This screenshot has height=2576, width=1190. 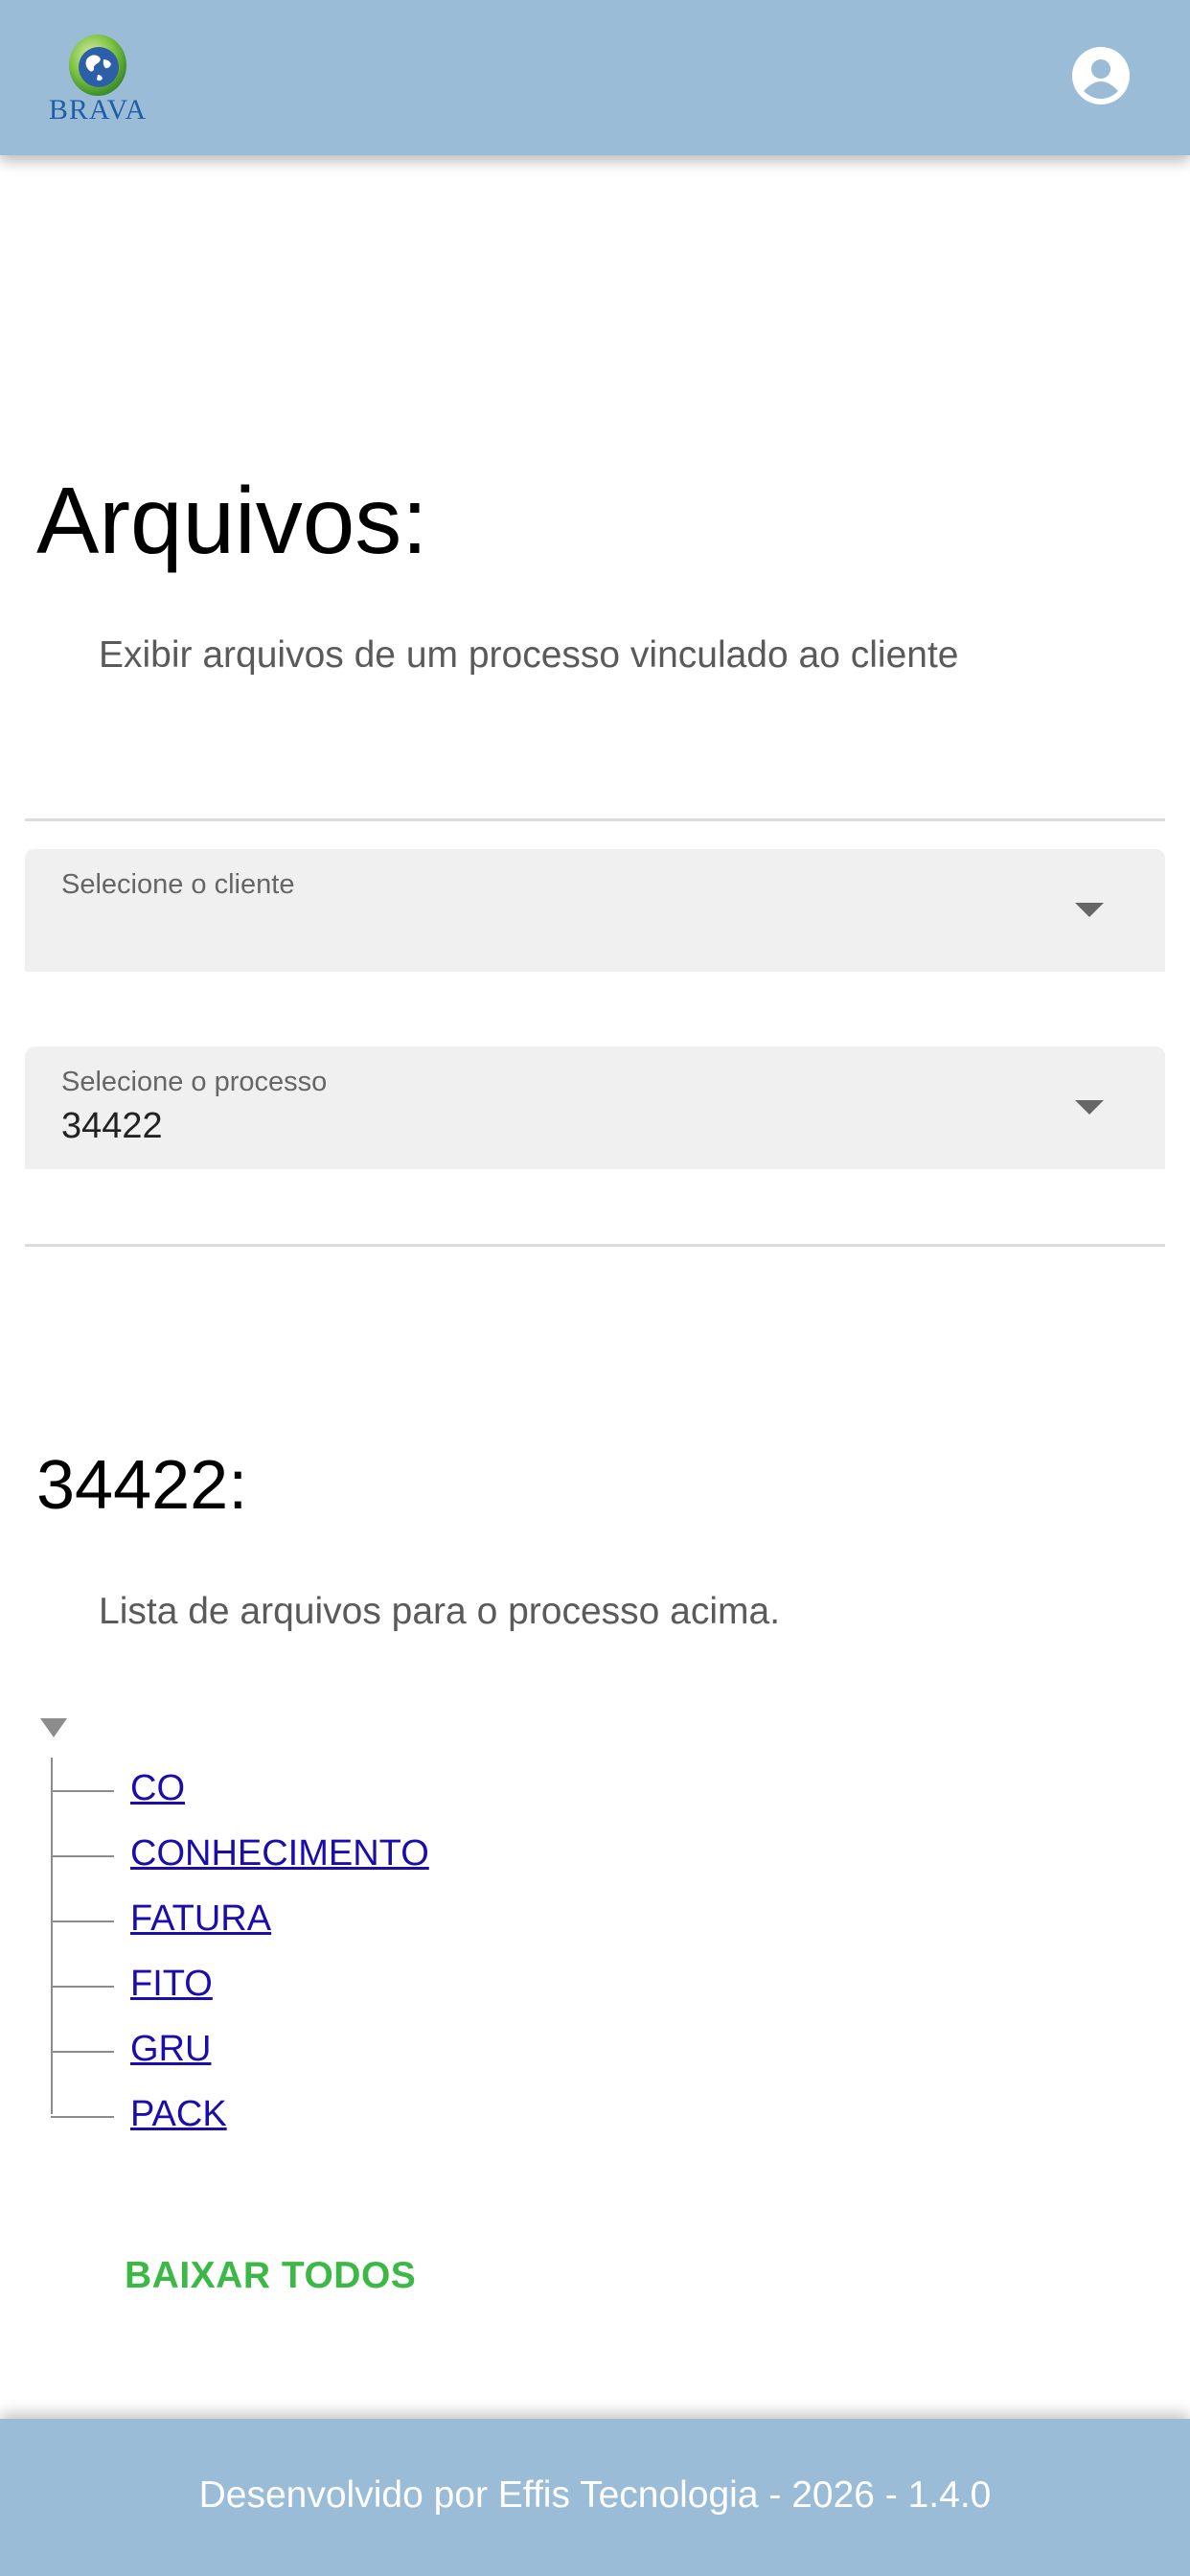 I want to click on process-title: 34422:, so click(x=142, y=1485).